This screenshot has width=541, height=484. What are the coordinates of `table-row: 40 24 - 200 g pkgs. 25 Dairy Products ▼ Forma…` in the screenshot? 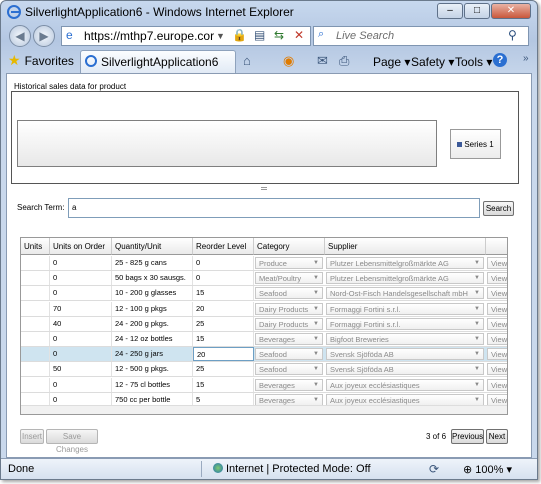 It's located at (264, 324).